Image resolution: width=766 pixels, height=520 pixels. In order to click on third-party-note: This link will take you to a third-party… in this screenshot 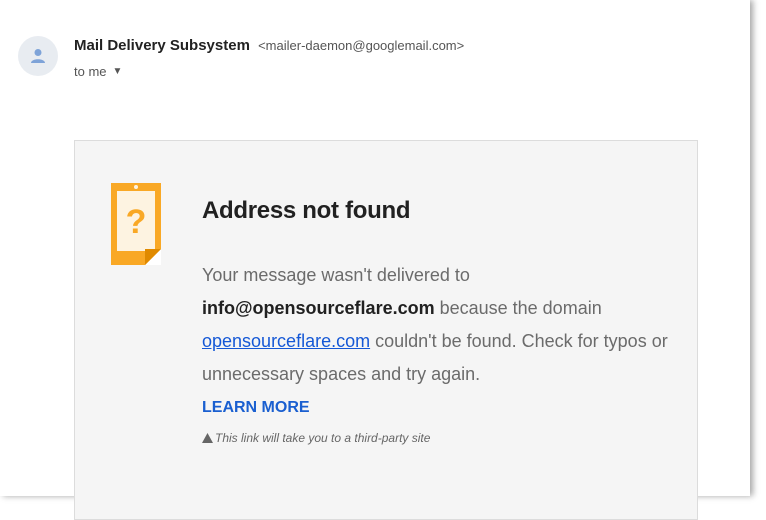, I will do `click(323, 438)`.